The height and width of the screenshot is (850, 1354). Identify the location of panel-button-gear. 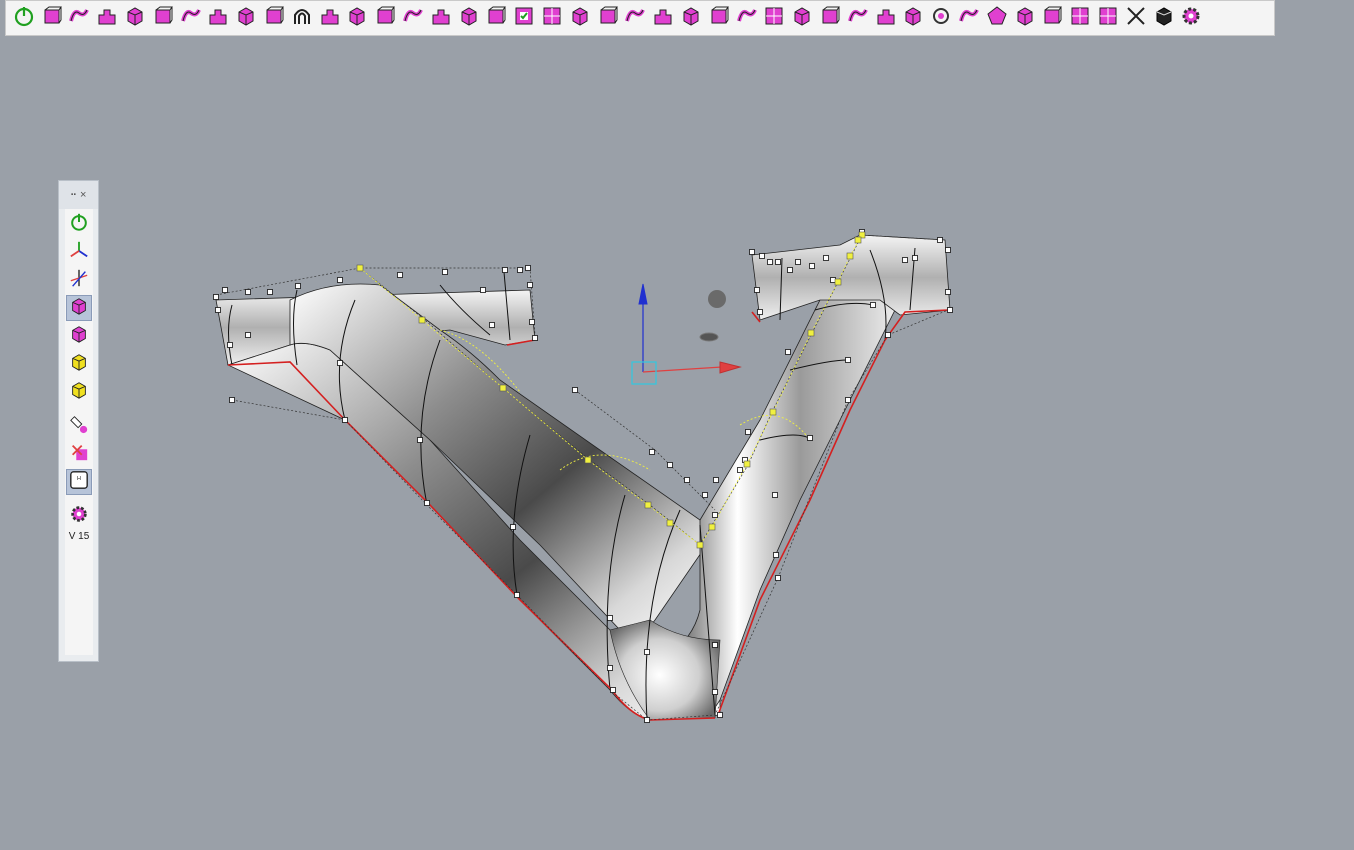
(79, 516).